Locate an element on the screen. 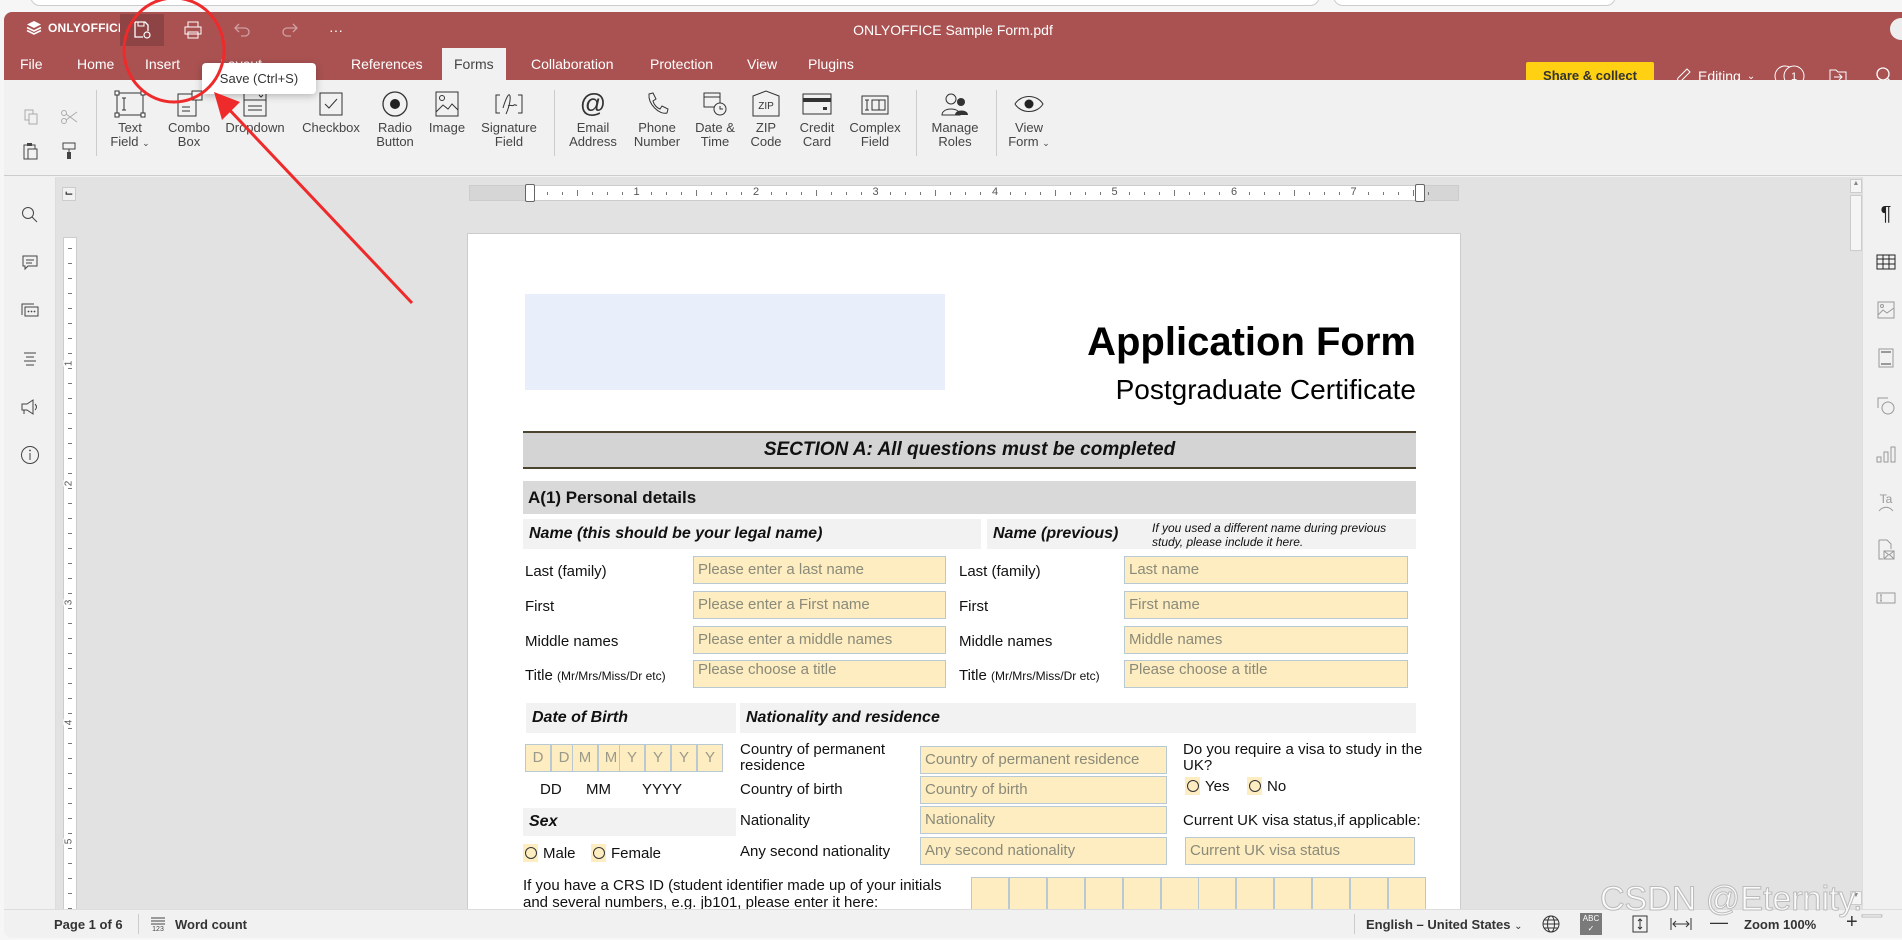  nationality-field: Nationality is located at coordinates (1043, 820).